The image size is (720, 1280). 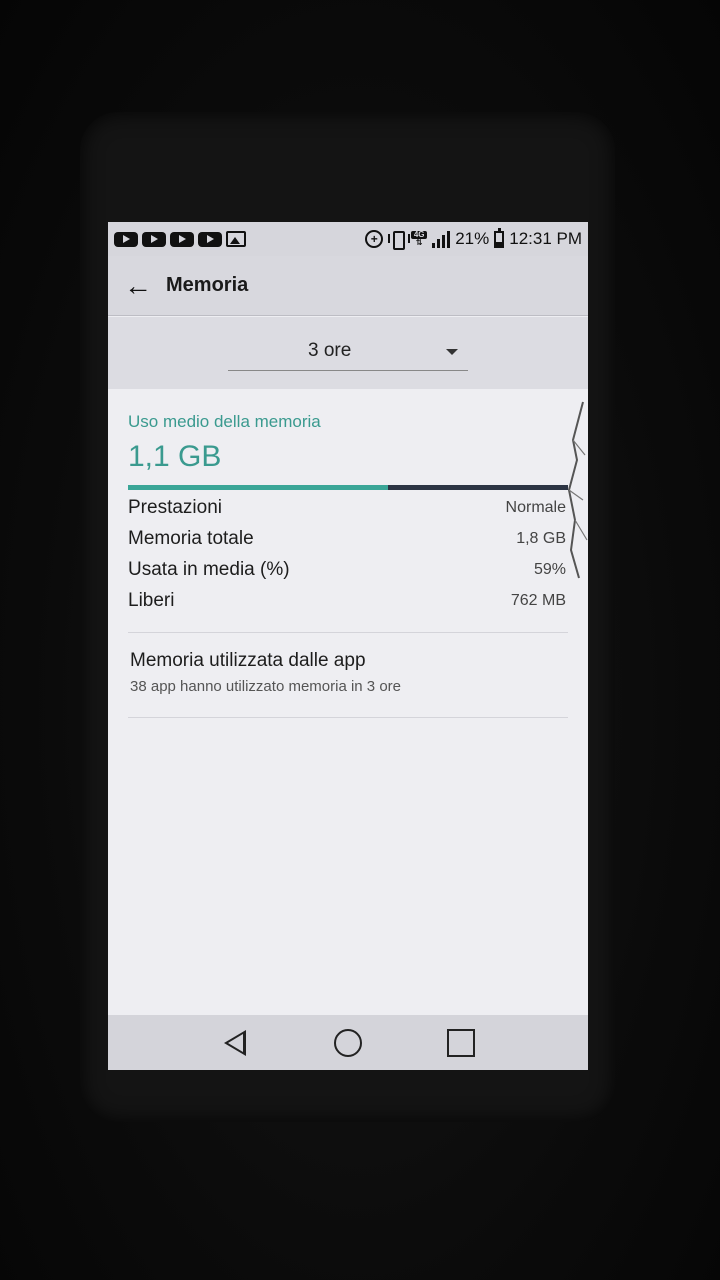 I want to click on stat-label: Liberi, so click(x=151, y=600).